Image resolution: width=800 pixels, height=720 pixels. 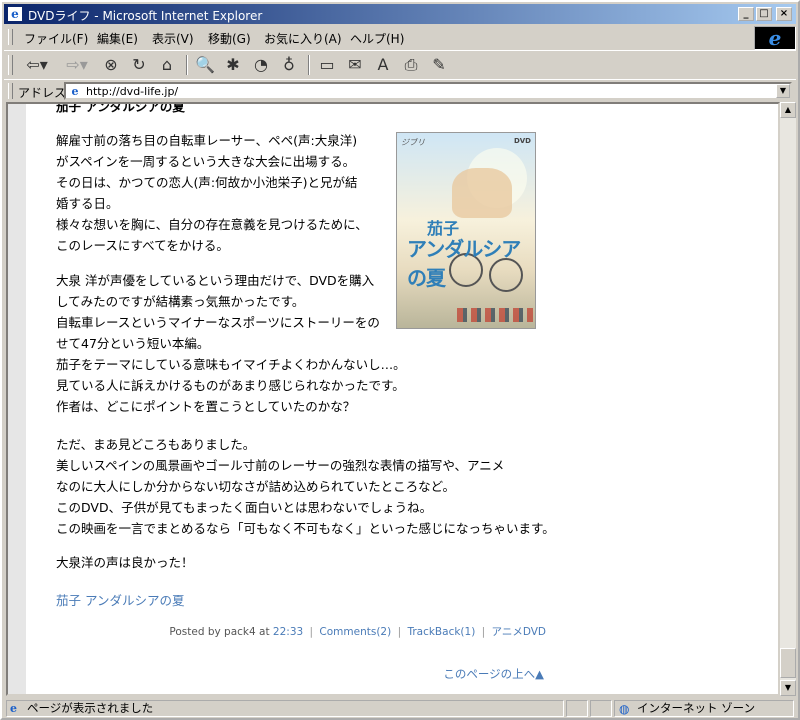 What do you see at coordinates (10, 37) in the screenshot?
I see `menubar-grip` at bounding box center [10, 37].